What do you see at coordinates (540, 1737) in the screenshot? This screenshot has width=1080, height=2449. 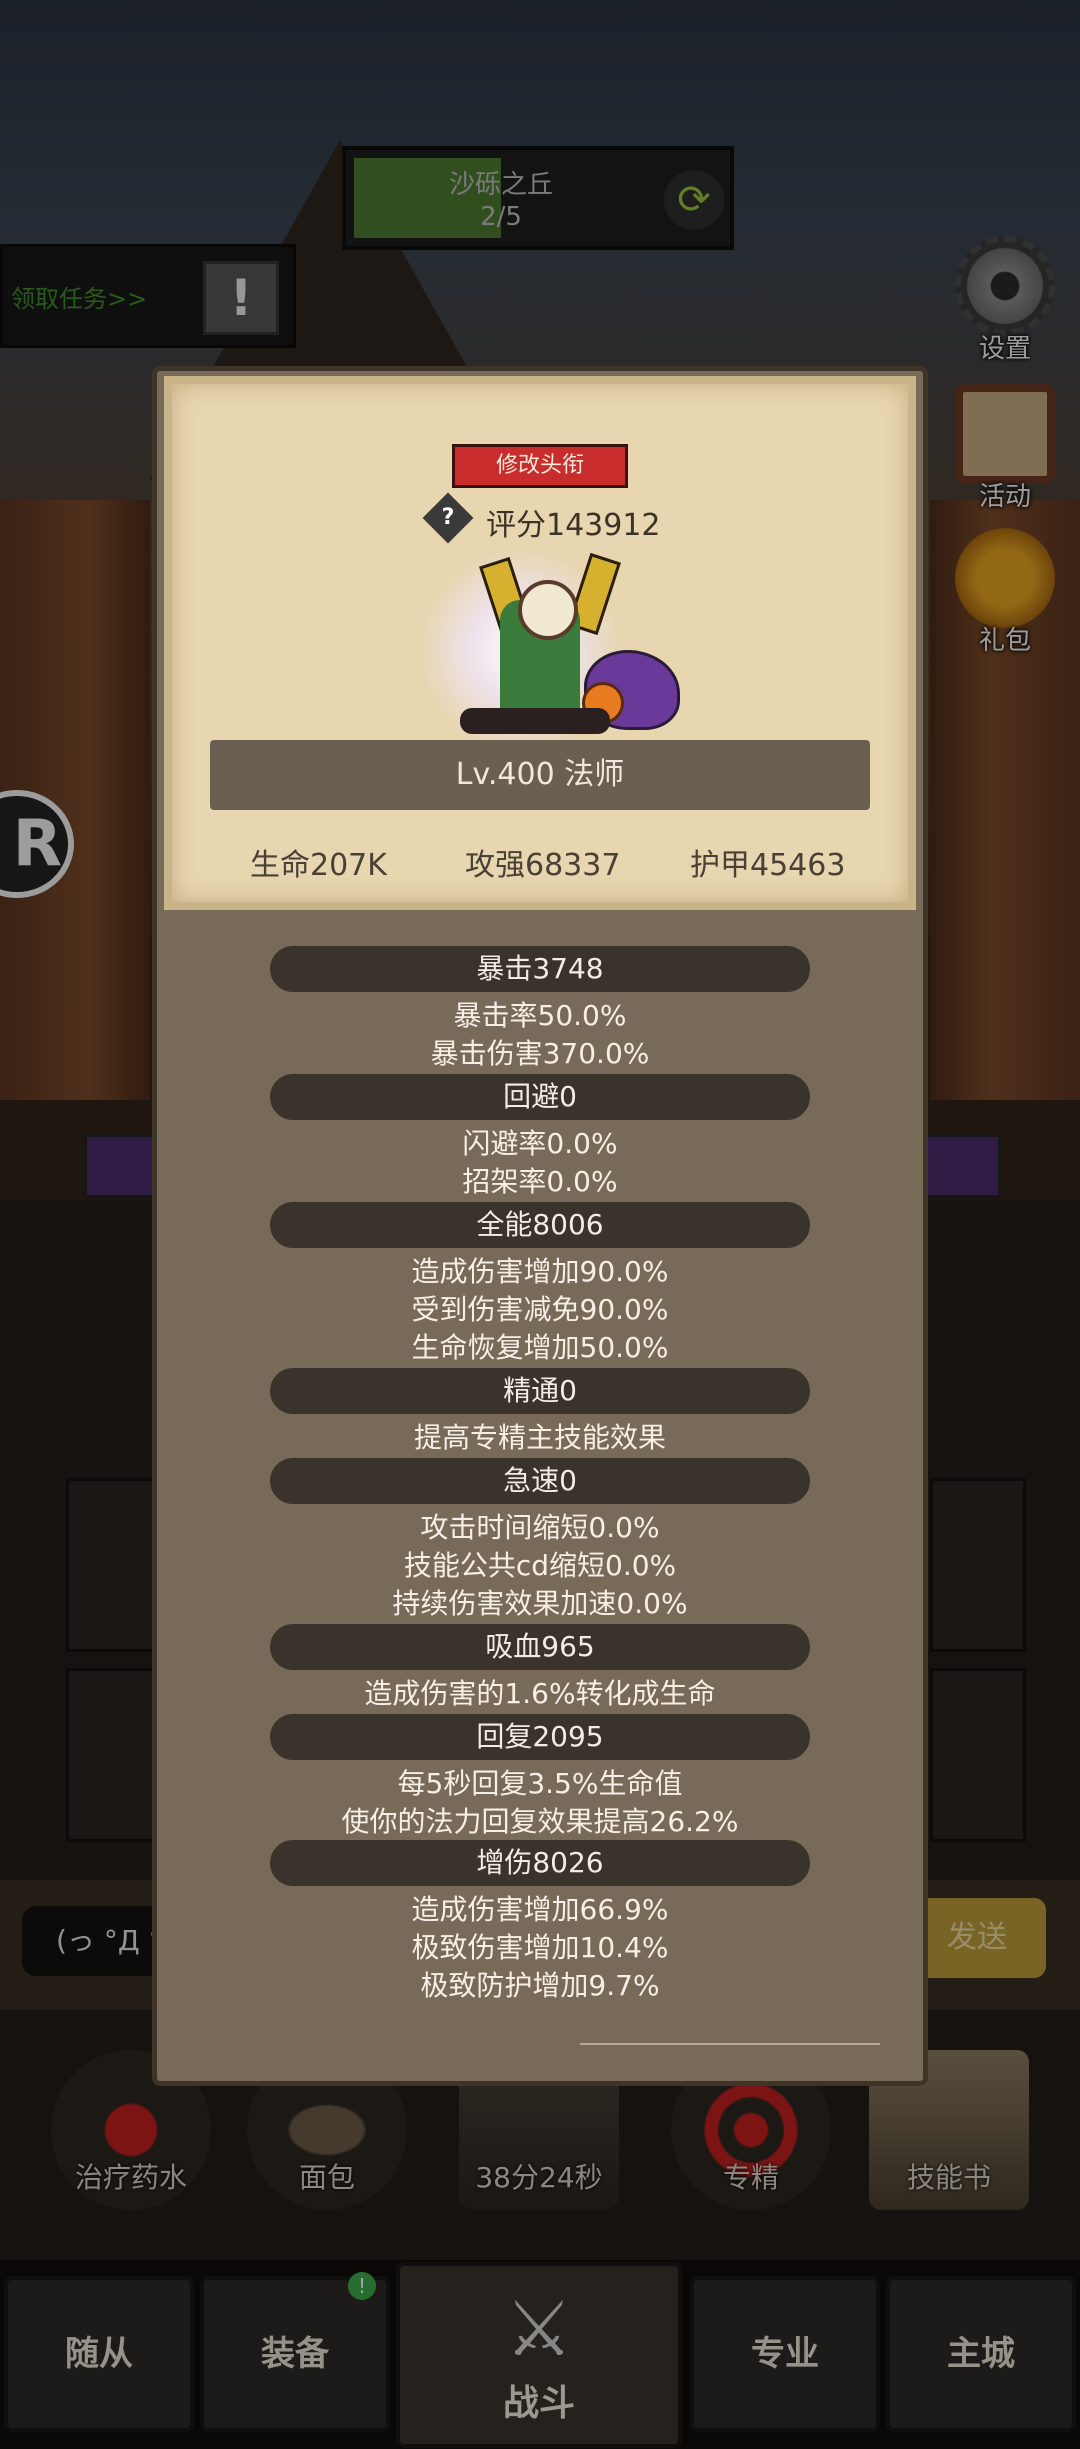 I see `section-recovery: 回复2095` at bounding box center [540, 1737].